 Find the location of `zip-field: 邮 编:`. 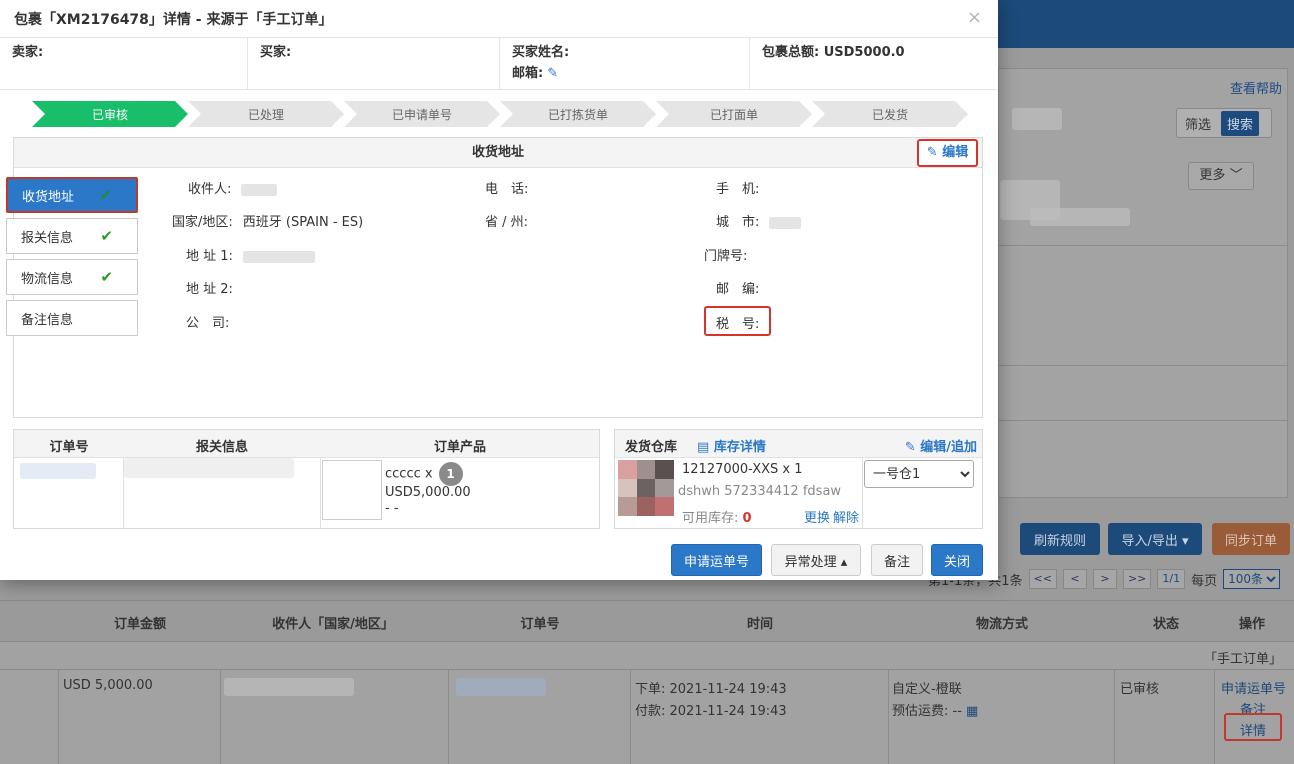

zip-field: 邮 编: is located at coordinates (738, 289).